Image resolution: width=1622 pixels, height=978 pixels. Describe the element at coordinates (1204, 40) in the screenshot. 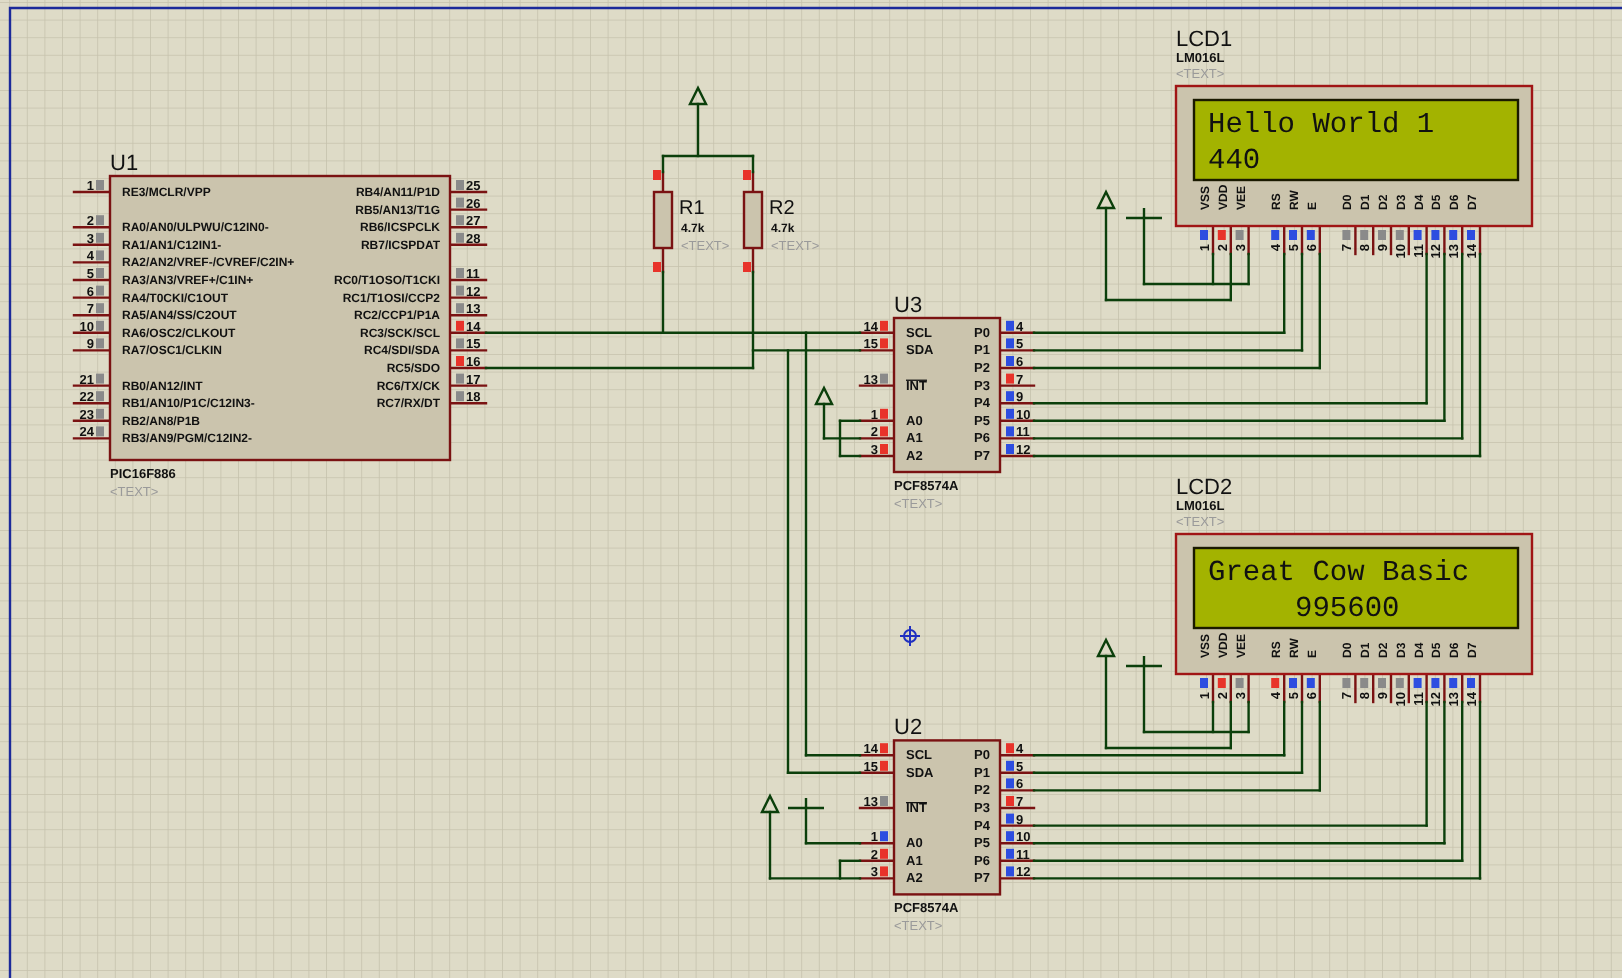

I see `reference-label: LCD1` at that location.